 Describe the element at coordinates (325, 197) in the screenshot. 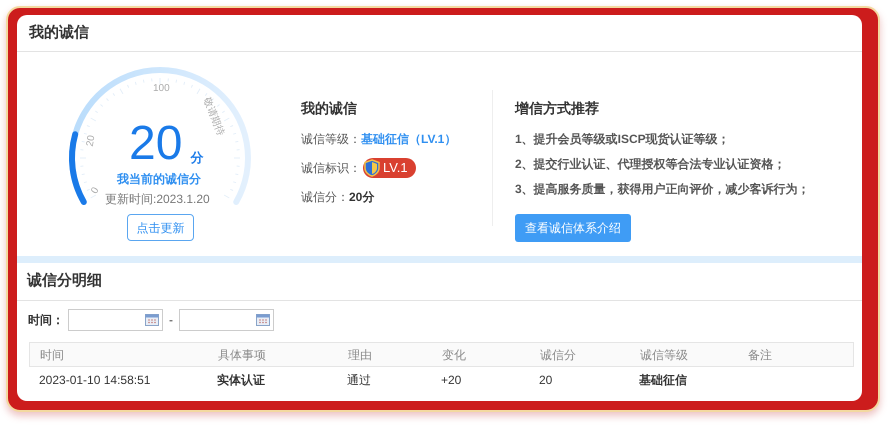

I see `field-label: 诚信分：` at that location.